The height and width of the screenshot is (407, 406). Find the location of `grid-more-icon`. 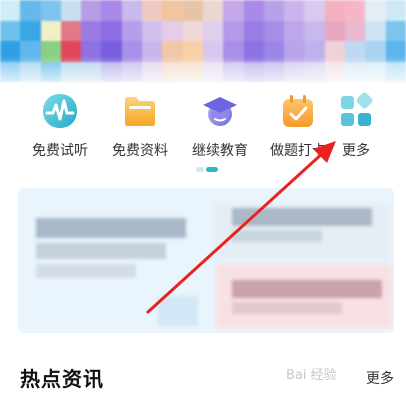

grid-more-icon is located at coordinates (357, 109).